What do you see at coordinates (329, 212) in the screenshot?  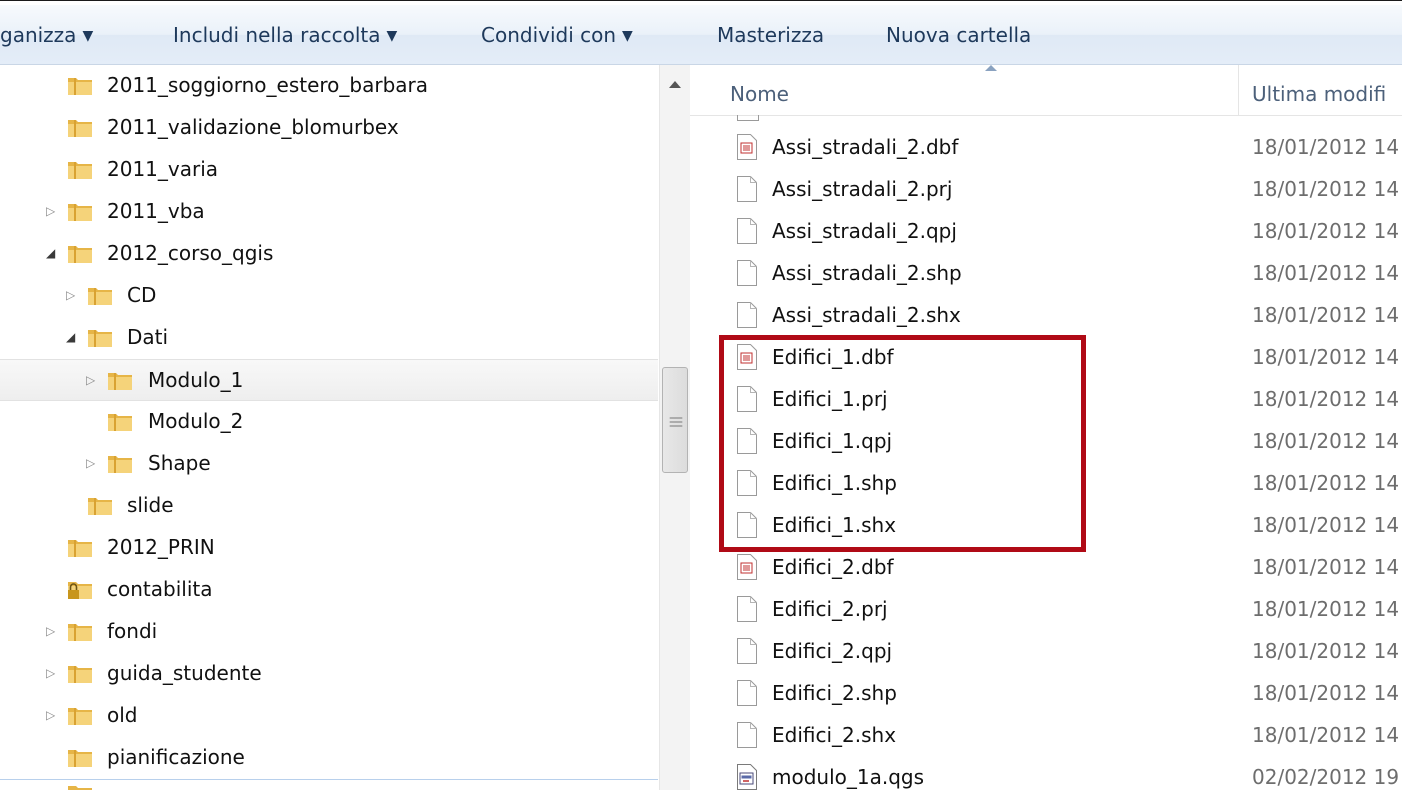 I see `tree-item-2011-vba: ▷ 2011_vba` at bounding box center [329, 212].